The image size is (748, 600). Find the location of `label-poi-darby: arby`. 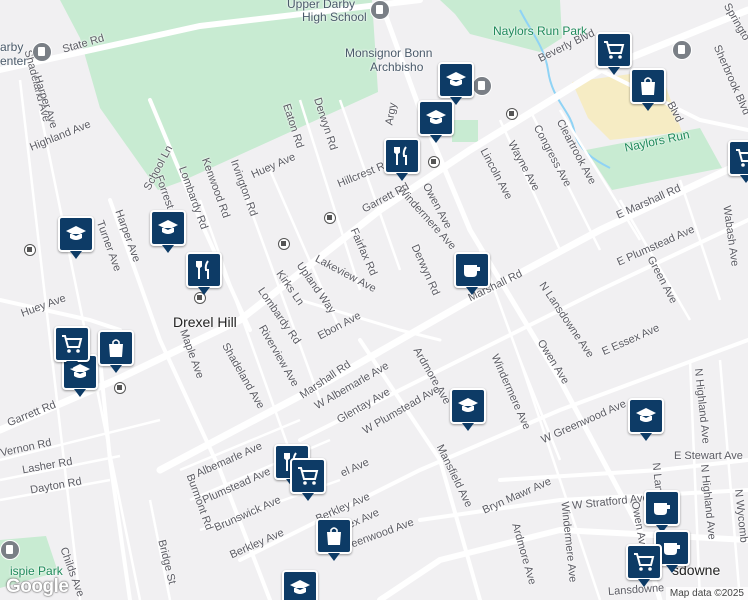

label-poi-darby: arby is located at coordinates (12, 47).